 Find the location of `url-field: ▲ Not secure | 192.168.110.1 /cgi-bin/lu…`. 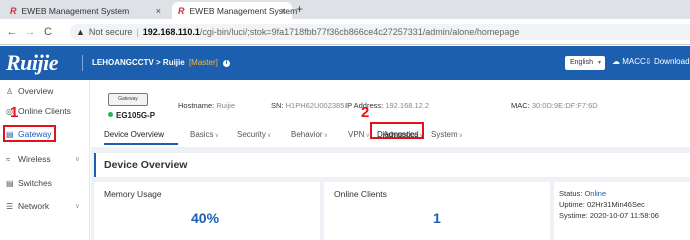

url-field: ▲ Not secure | 192.168.110.1 /cgi-bin/lu… is located at coordinates (380, 32).